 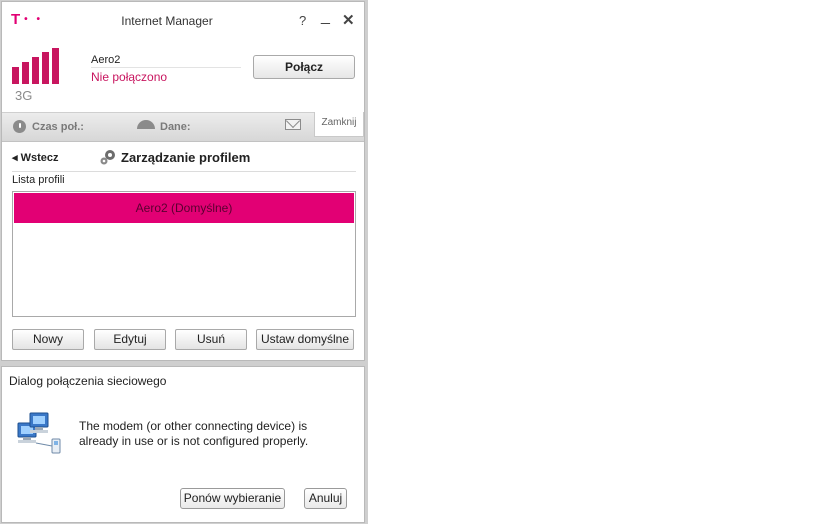 I want to click on clock-icon, so click(x=19, y=126).